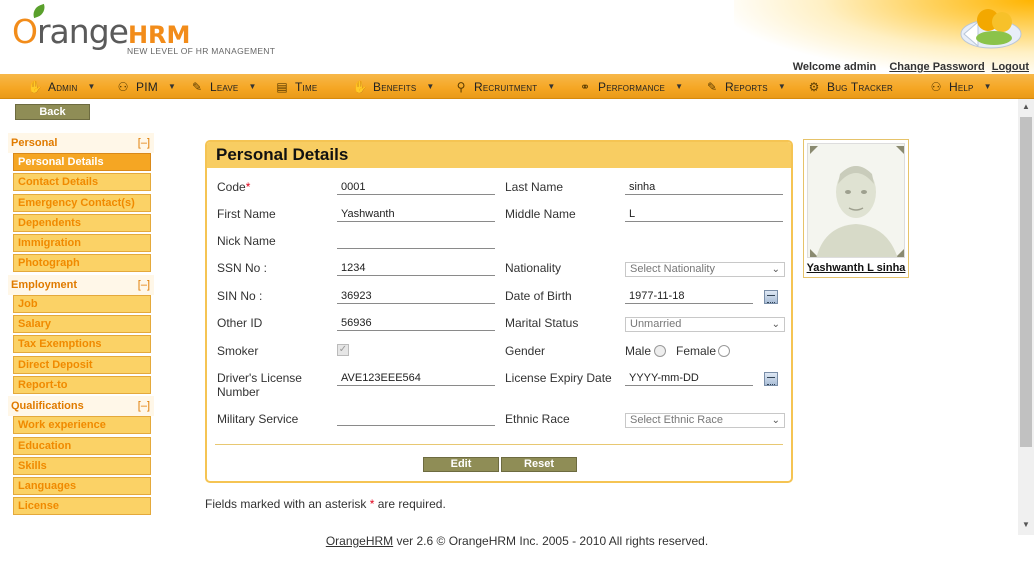  Describe the element at coordinates (936, 67) in the screenshot. I see `change-password-link: Change Password` at that location.